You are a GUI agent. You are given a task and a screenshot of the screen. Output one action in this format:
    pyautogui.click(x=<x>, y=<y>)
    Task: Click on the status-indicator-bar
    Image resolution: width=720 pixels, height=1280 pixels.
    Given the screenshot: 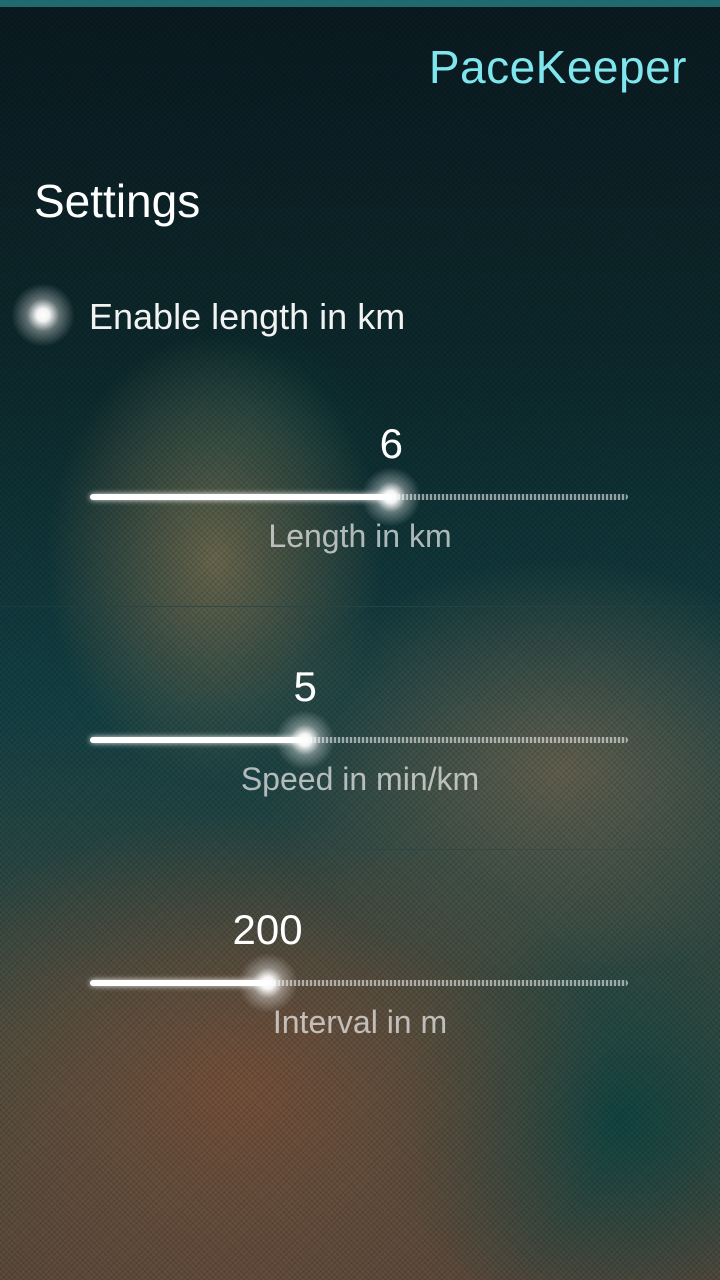 What is the action you would take?
    pyautogui.click(x=360, y=3)
    